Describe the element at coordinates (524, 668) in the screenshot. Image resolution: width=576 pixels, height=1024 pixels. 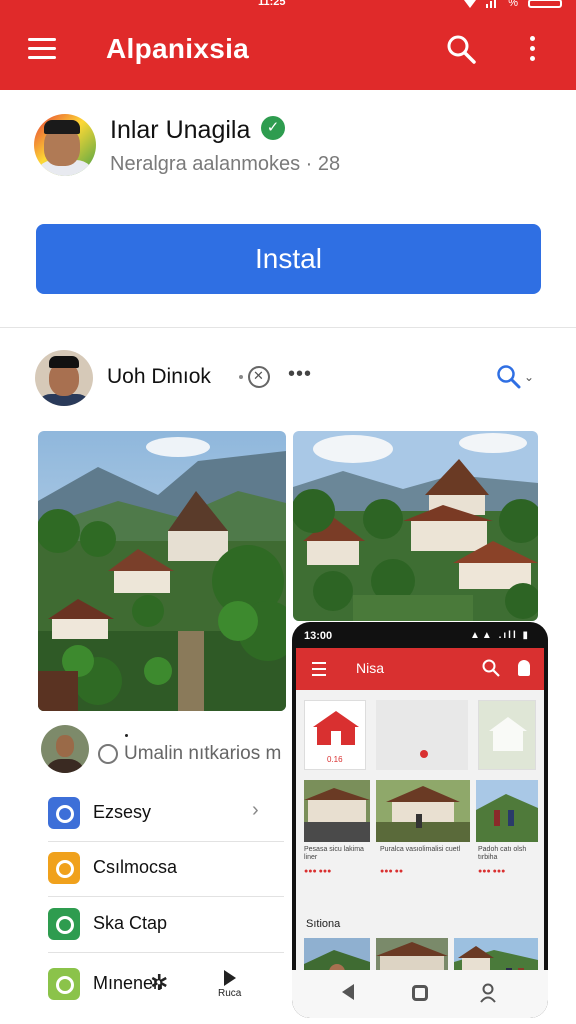
I see `user-icon` at that location.